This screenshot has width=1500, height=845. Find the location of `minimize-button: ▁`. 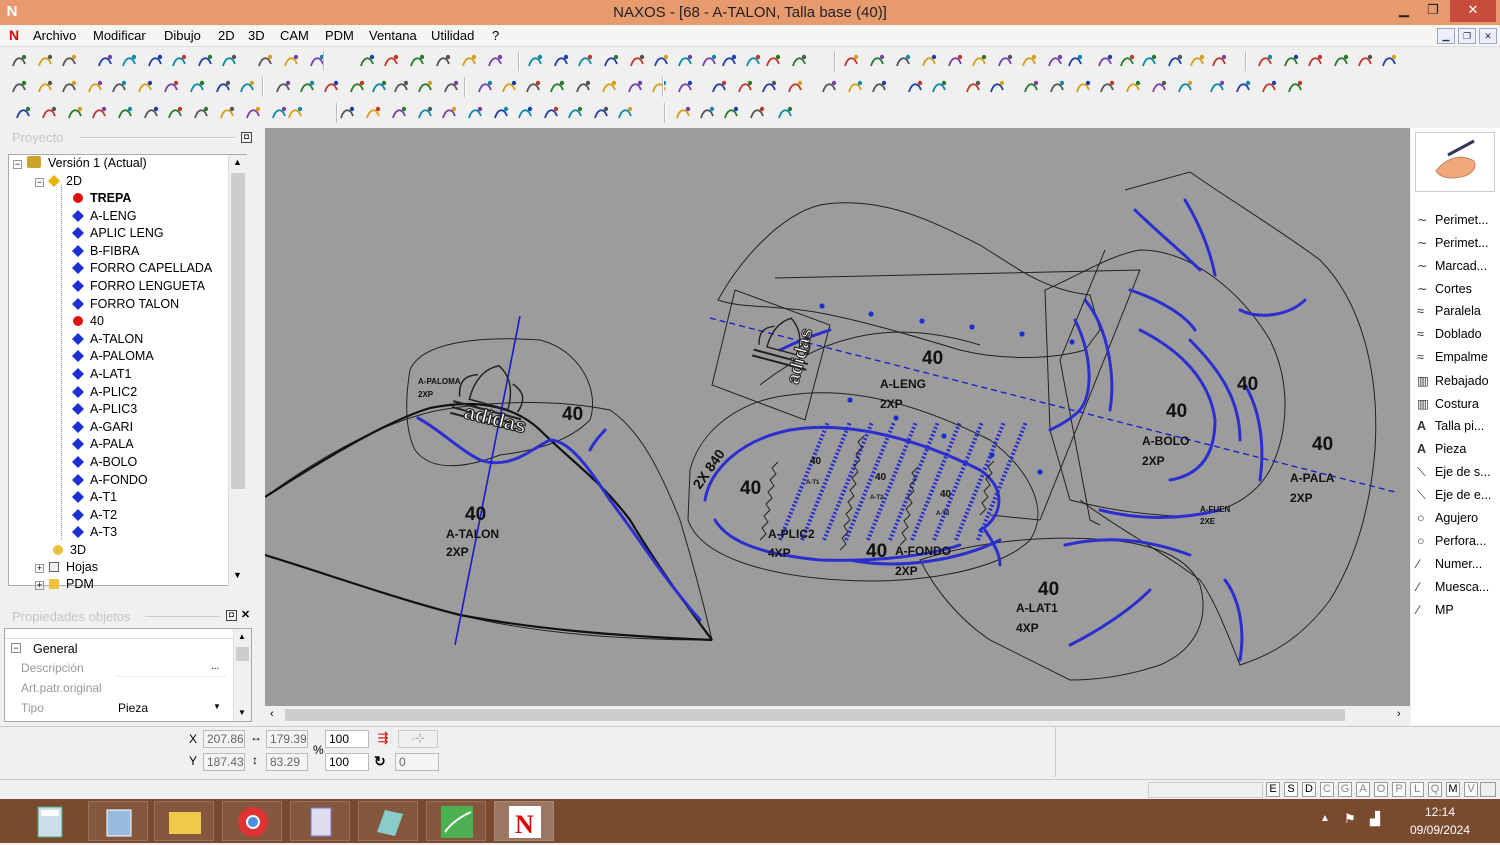

minimize-button: ▁ is located at coordinates (1404, 11).